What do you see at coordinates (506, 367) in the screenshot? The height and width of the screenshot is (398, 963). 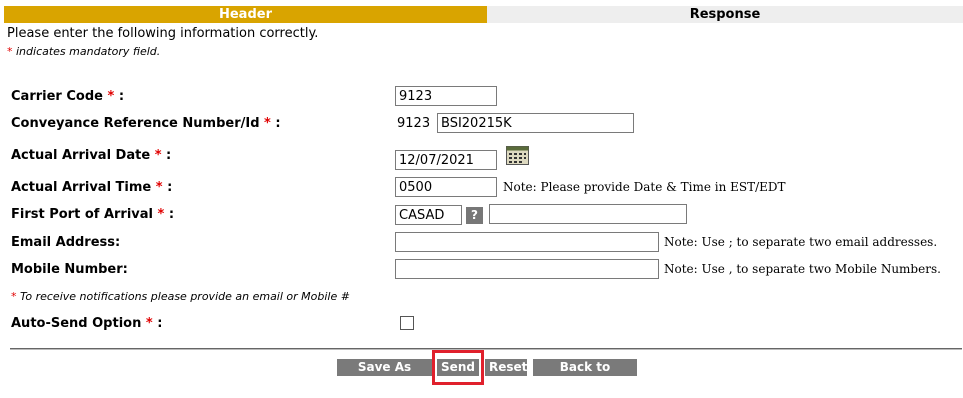 I see `reset-button: Reset` at bounding box center [506, 367].